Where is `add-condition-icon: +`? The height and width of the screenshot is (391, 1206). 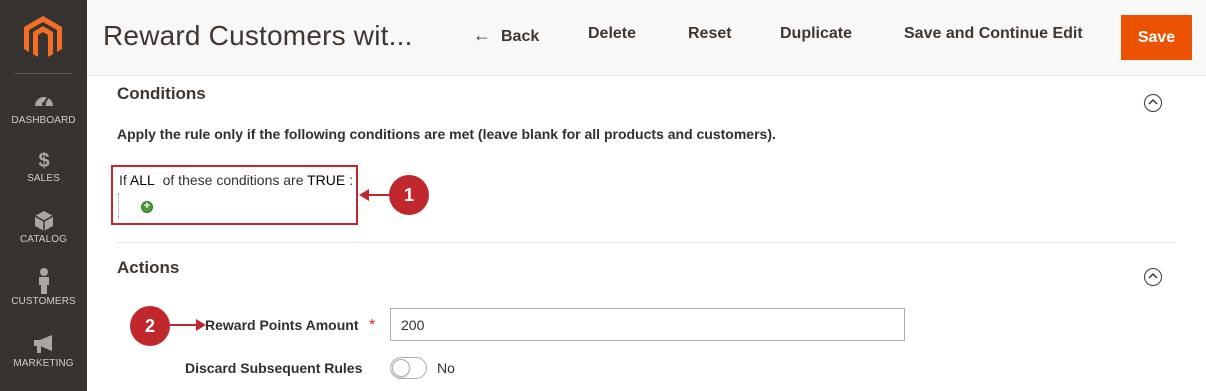
add-condition-icon: + is located at coordinates (147, 207).